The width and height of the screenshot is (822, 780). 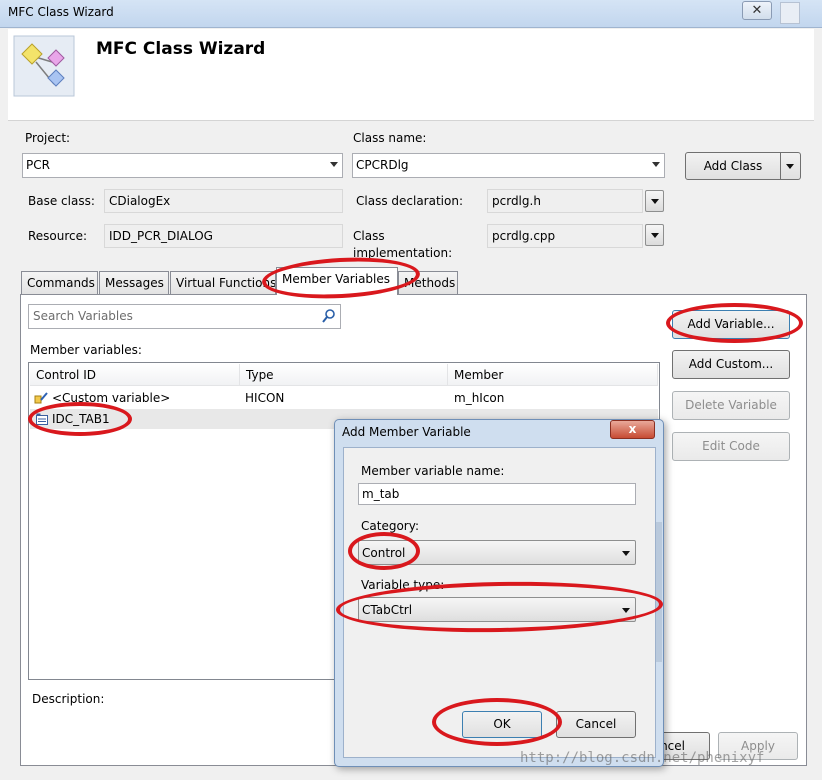 I want to click on dialog-cancel-button: Cancel, so click(x=596, y=724).